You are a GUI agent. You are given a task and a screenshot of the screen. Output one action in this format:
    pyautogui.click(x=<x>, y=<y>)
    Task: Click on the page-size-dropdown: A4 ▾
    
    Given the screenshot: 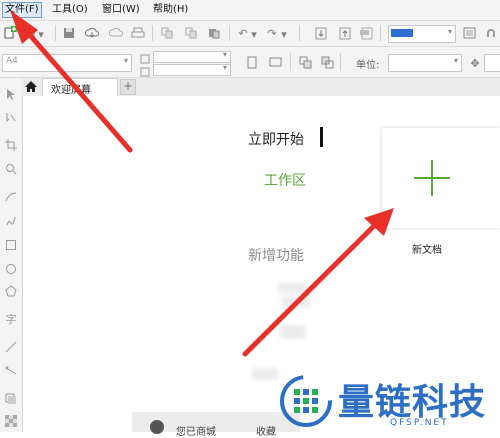 What is the action you would take?
    pyautogui.click(x=67, y=63)
    